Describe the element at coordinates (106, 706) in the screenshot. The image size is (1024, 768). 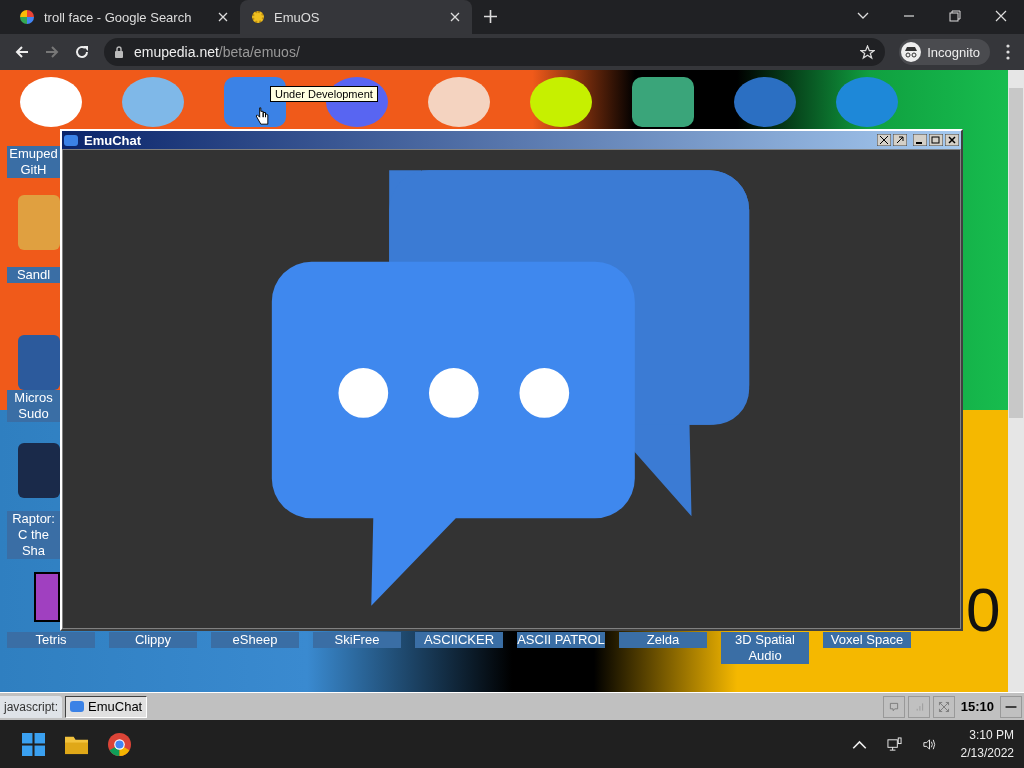
I see `taskbar-button: EmuChat` at that location.